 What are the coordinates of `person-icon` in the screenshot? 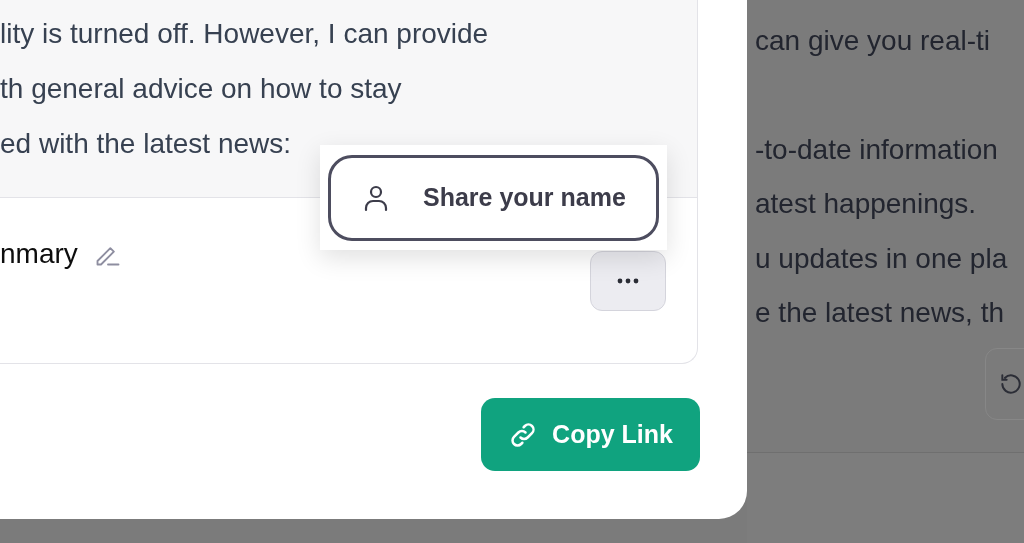 It's located at (376, 197).